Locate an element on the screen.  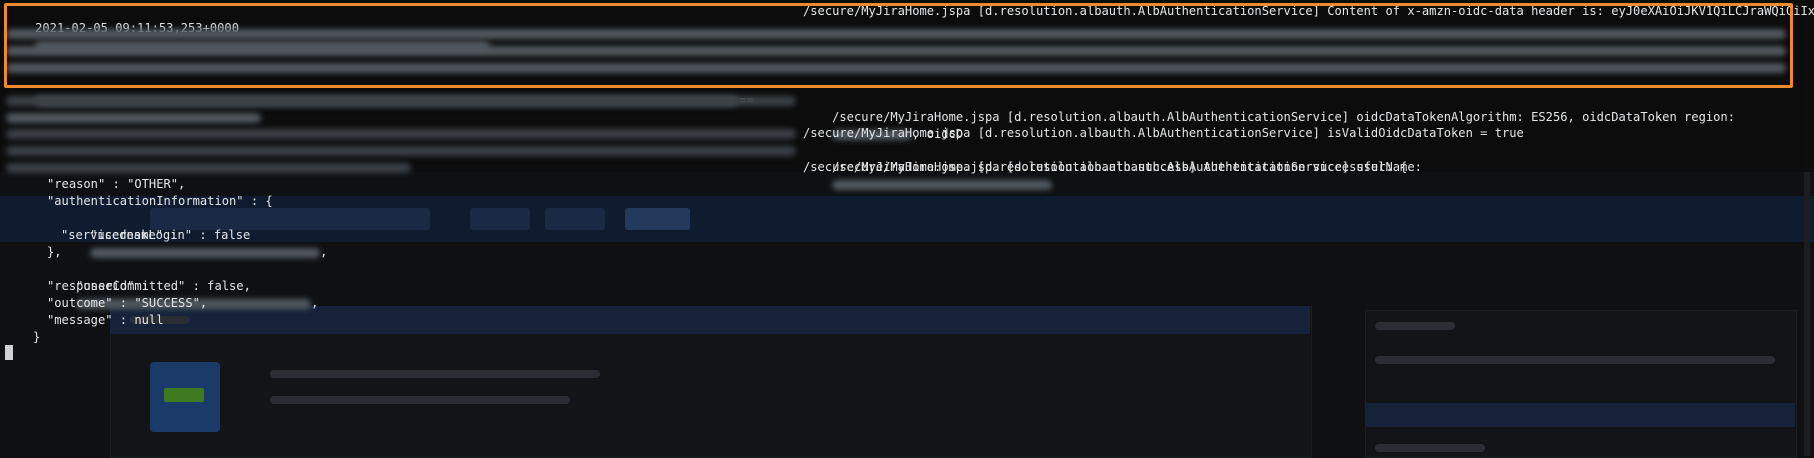
terminal-cursor is located at coordinates (9, 352).